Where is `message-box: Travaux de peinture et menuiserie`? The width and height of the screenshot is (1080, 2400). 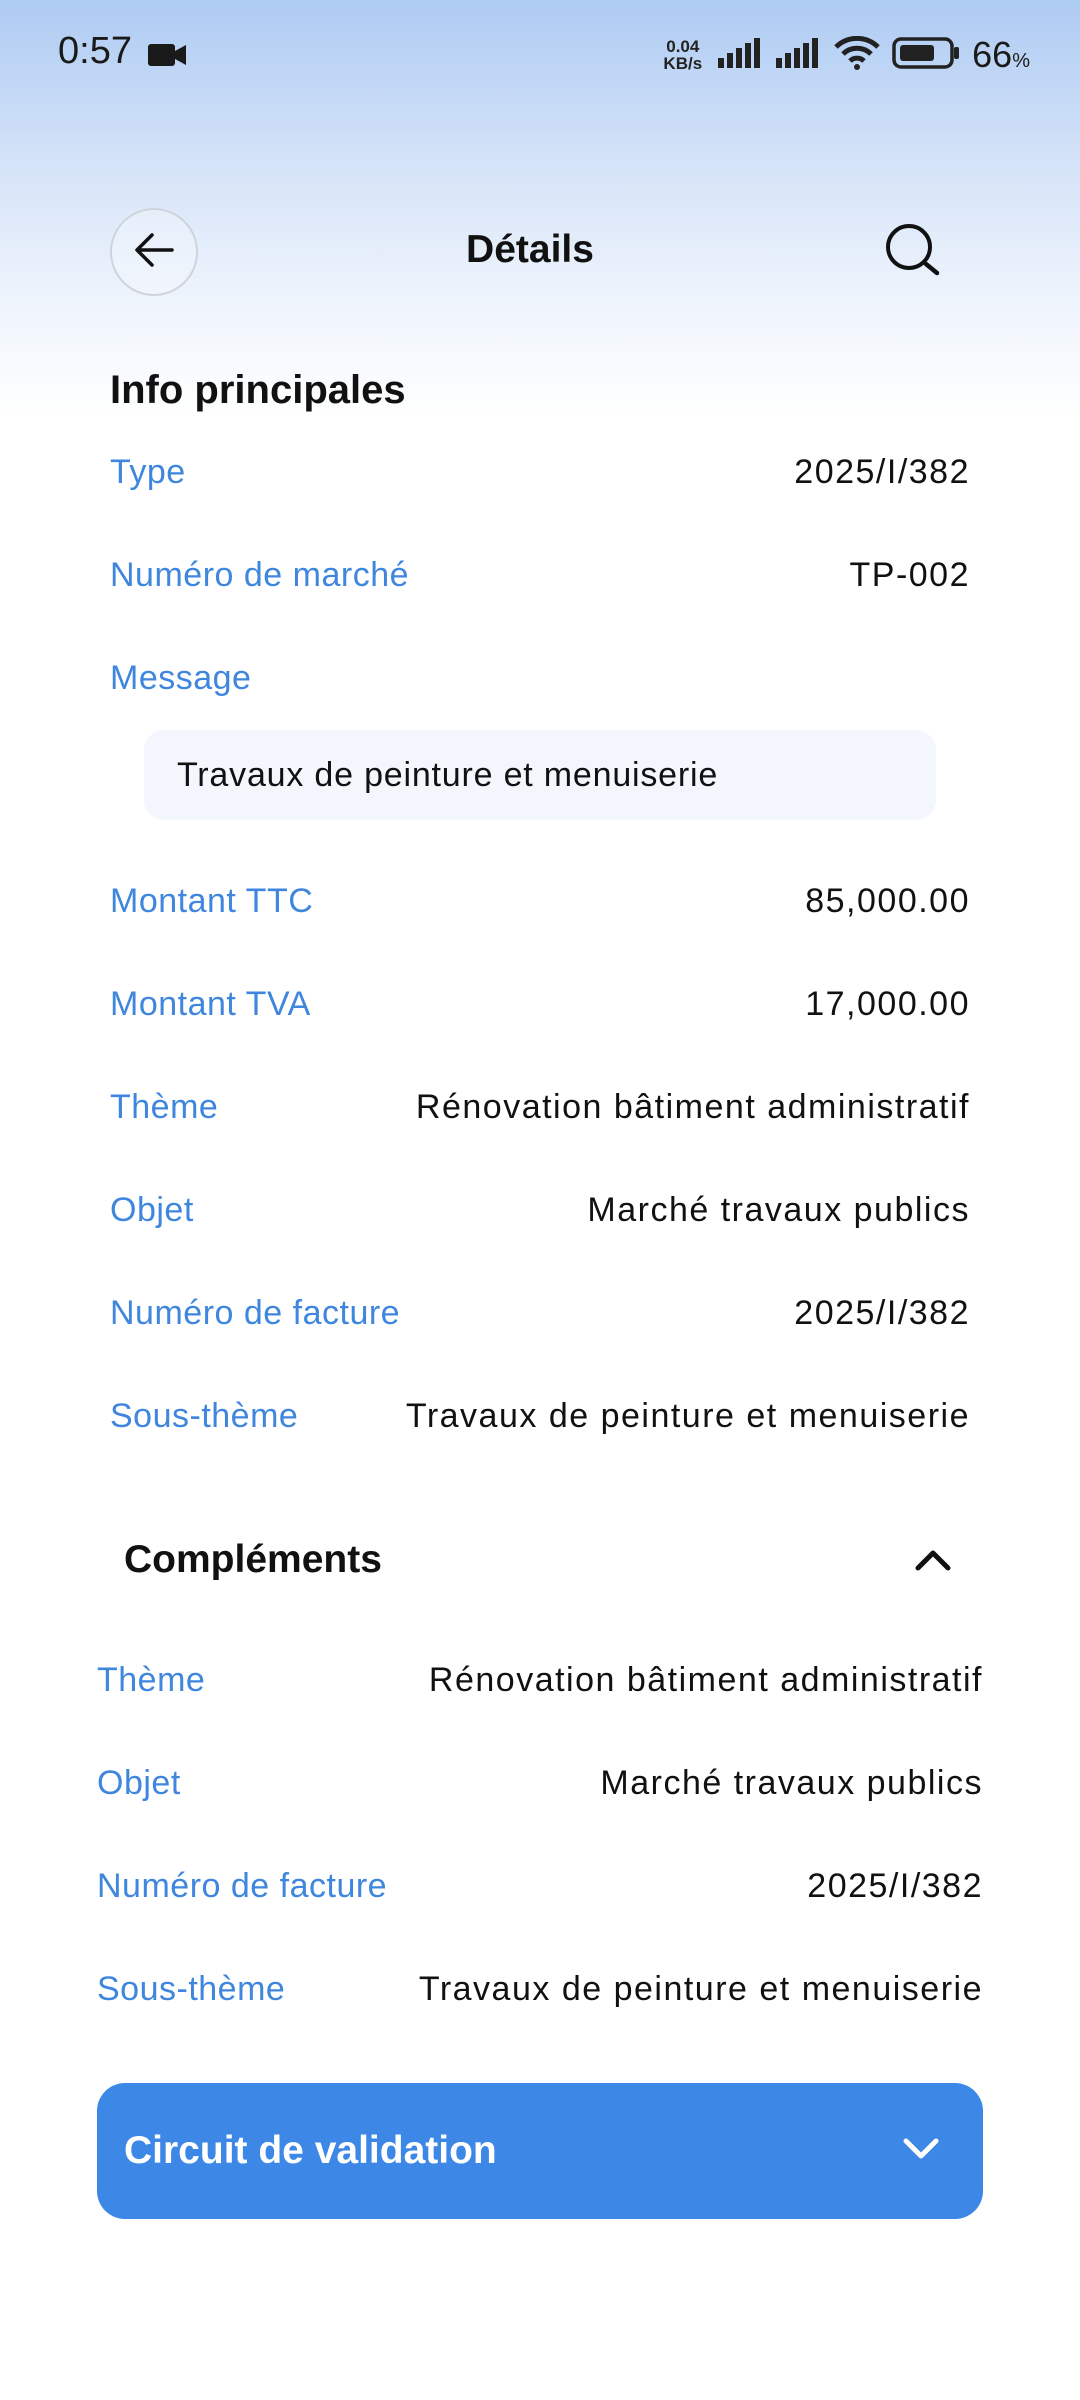 message-box: Travaux de peinture et menuiserie is located at coordinates (540, 775).